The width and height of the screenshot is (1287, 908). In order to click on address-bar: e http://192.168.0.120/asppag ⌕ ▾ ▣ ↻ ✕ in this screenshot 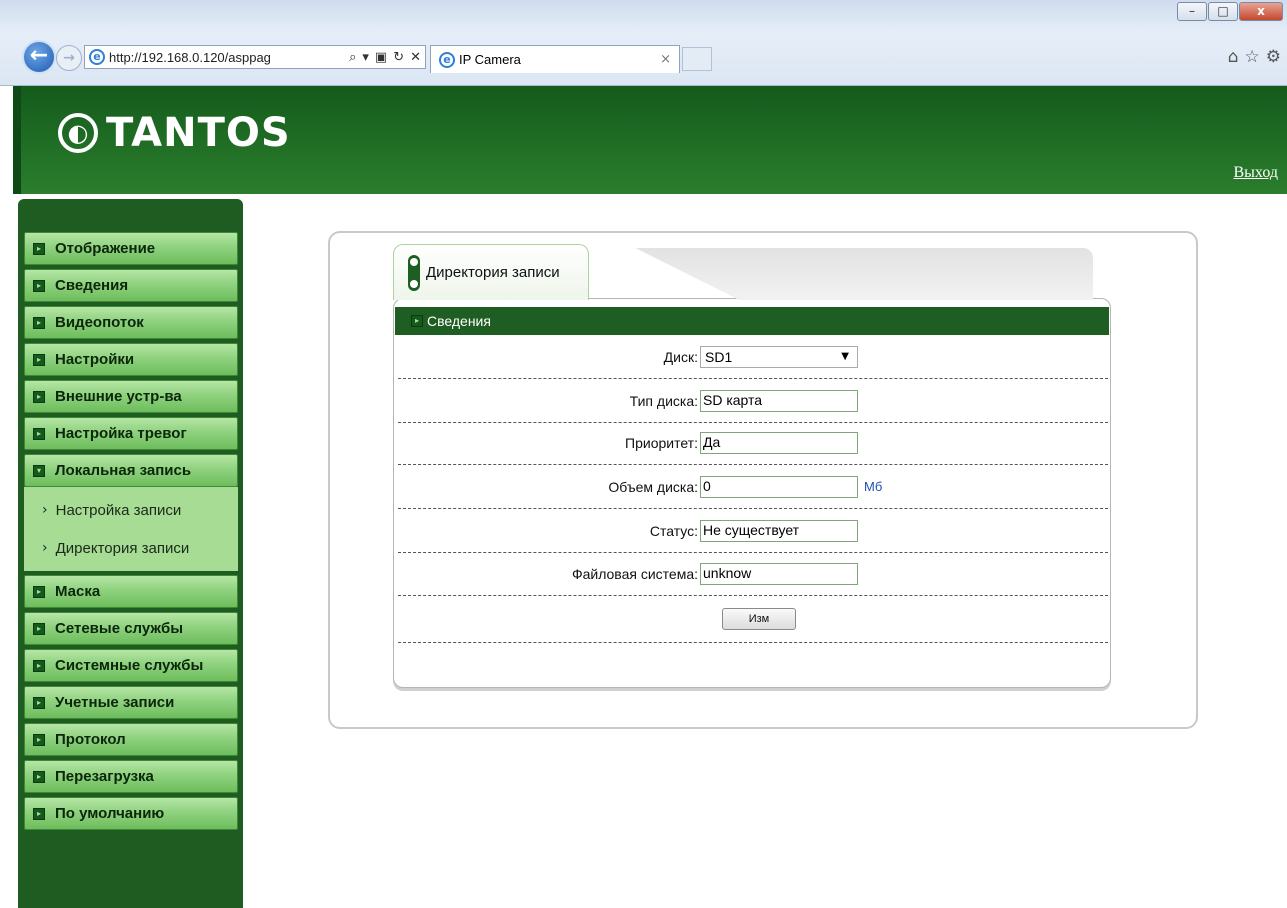, I will do `click(255, 57)`.